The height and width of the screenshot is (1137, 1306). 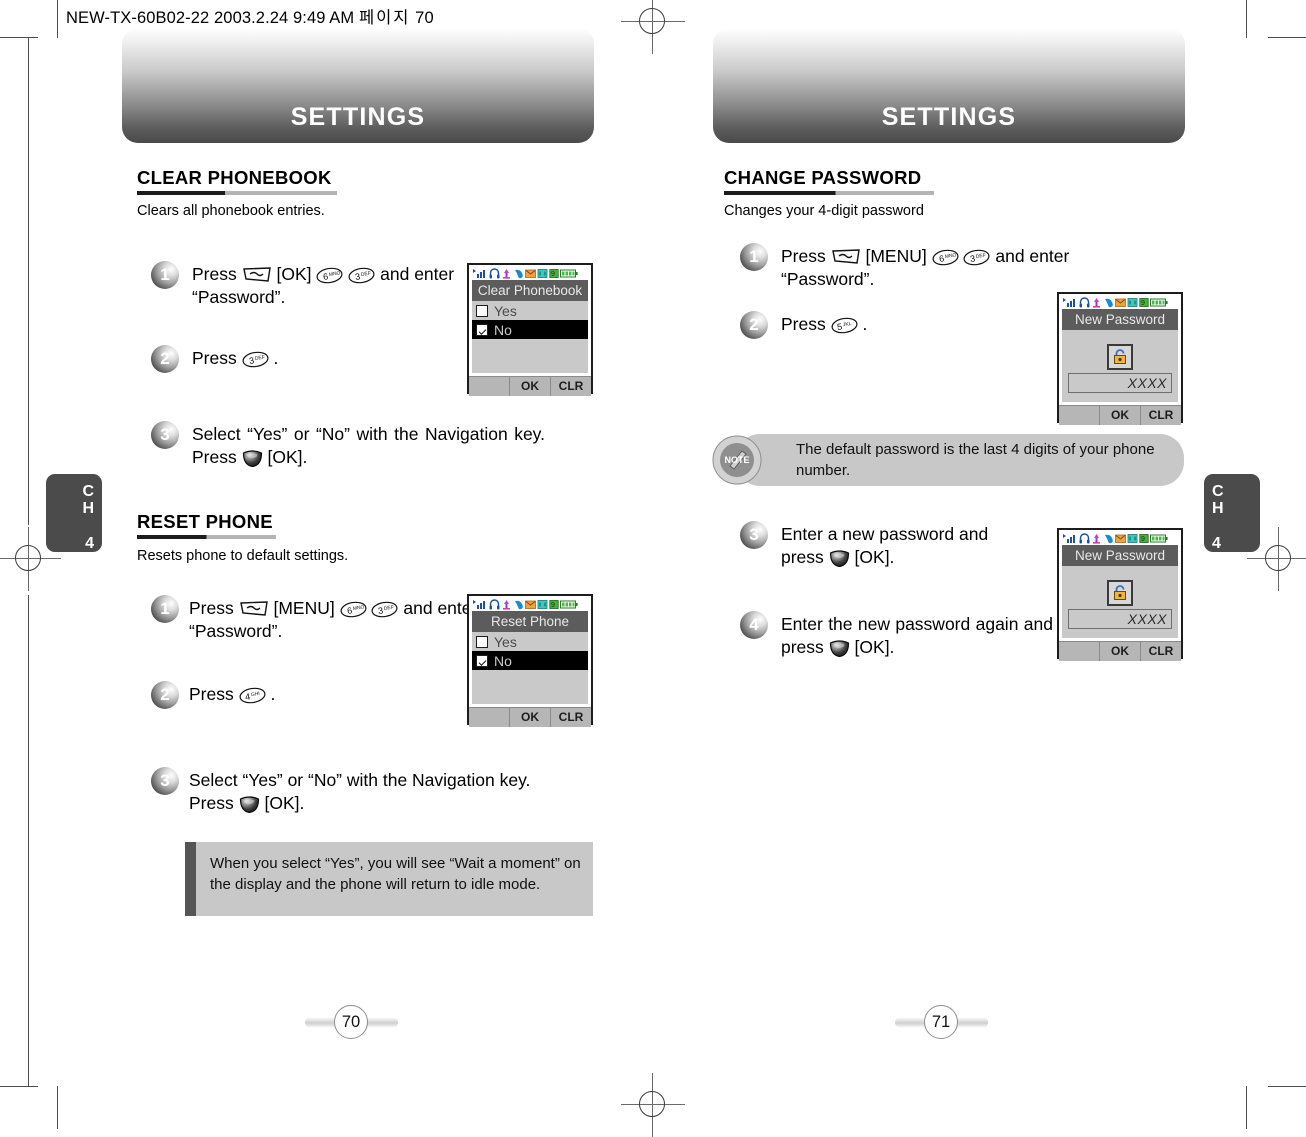 What do you see at coordinates (736, 460) in the screenshot?
I see `svg-text: NOTE` at bounding box center [736, 460].